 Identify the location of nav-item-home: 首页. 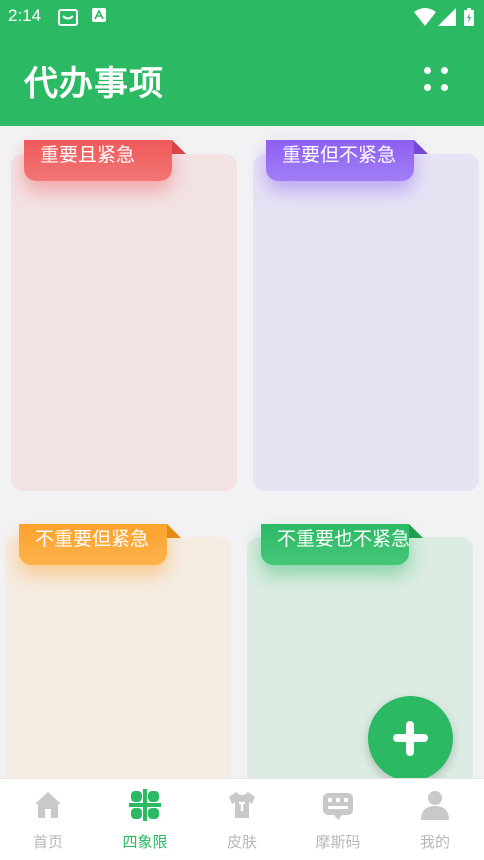
(48, 819).